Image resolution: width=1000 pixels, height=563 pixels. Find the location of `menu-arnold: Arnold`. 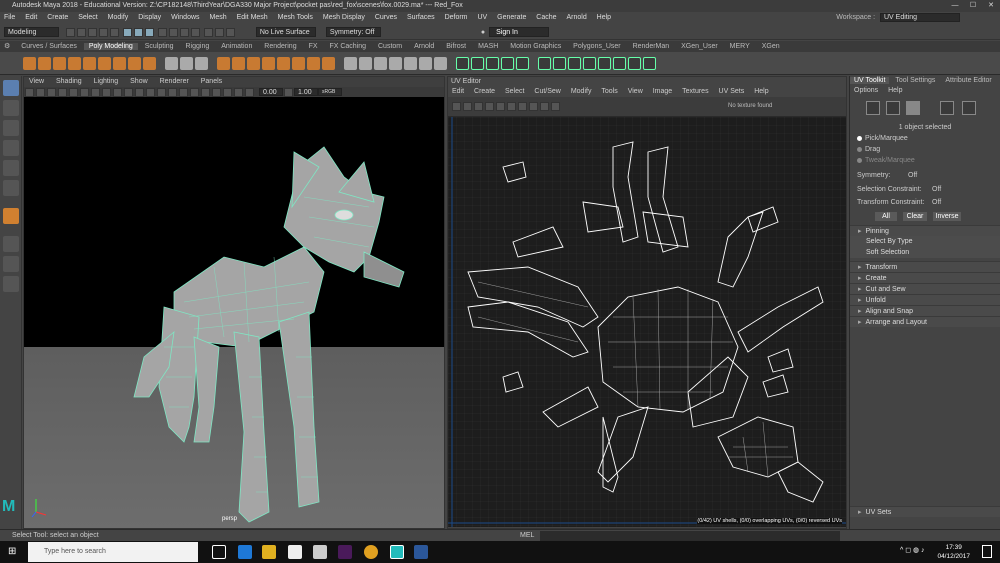

menu-arnold: Arnold is located at coordinates (576, 17).